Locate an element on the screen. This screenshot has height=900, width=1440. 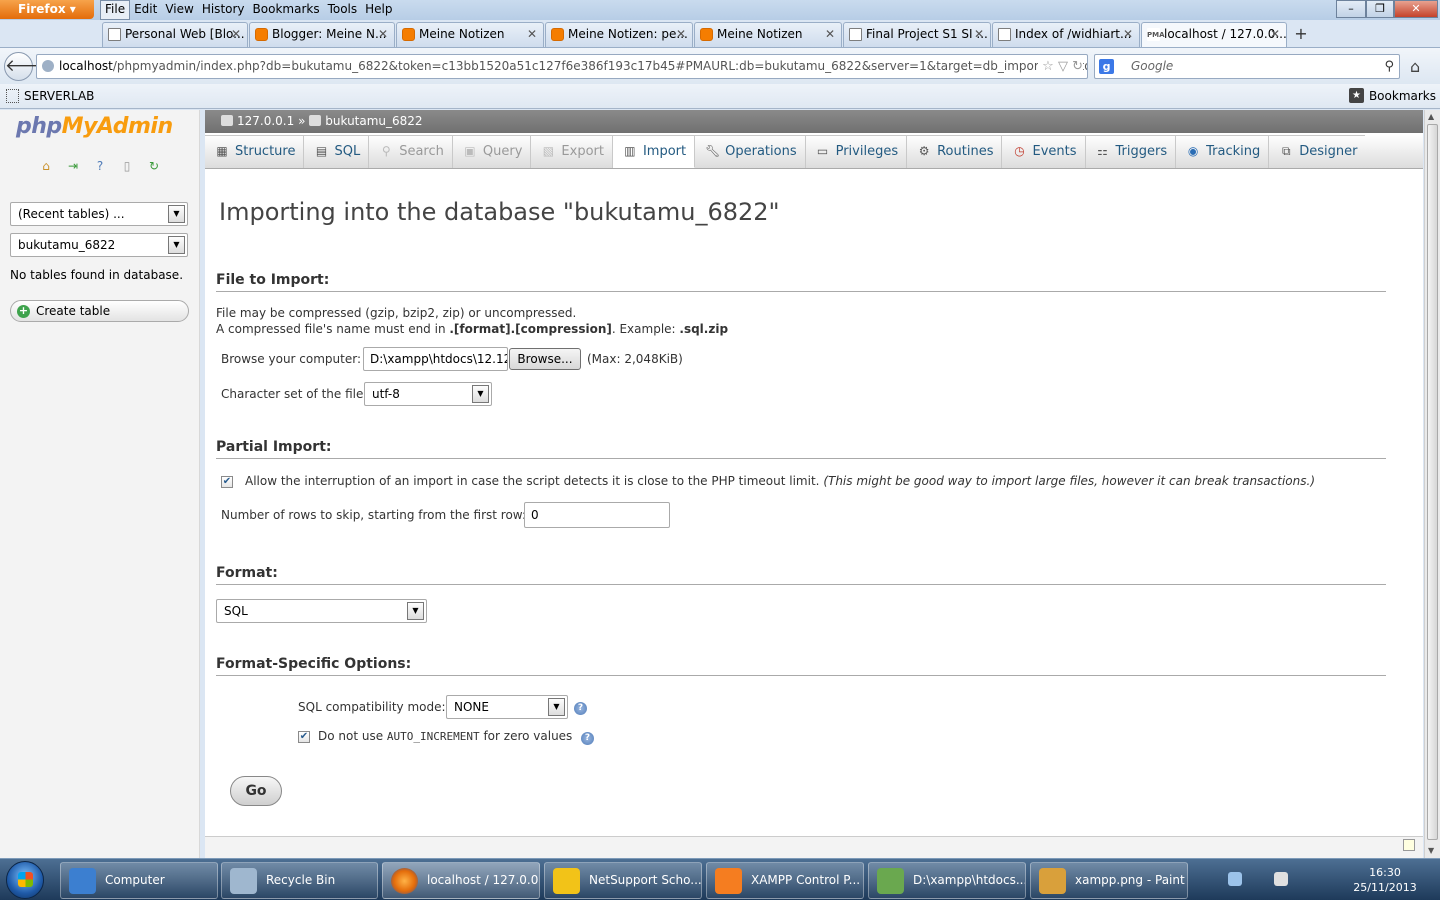
scroll-down-icon: ▼ is located at coordinates (1431, 850).